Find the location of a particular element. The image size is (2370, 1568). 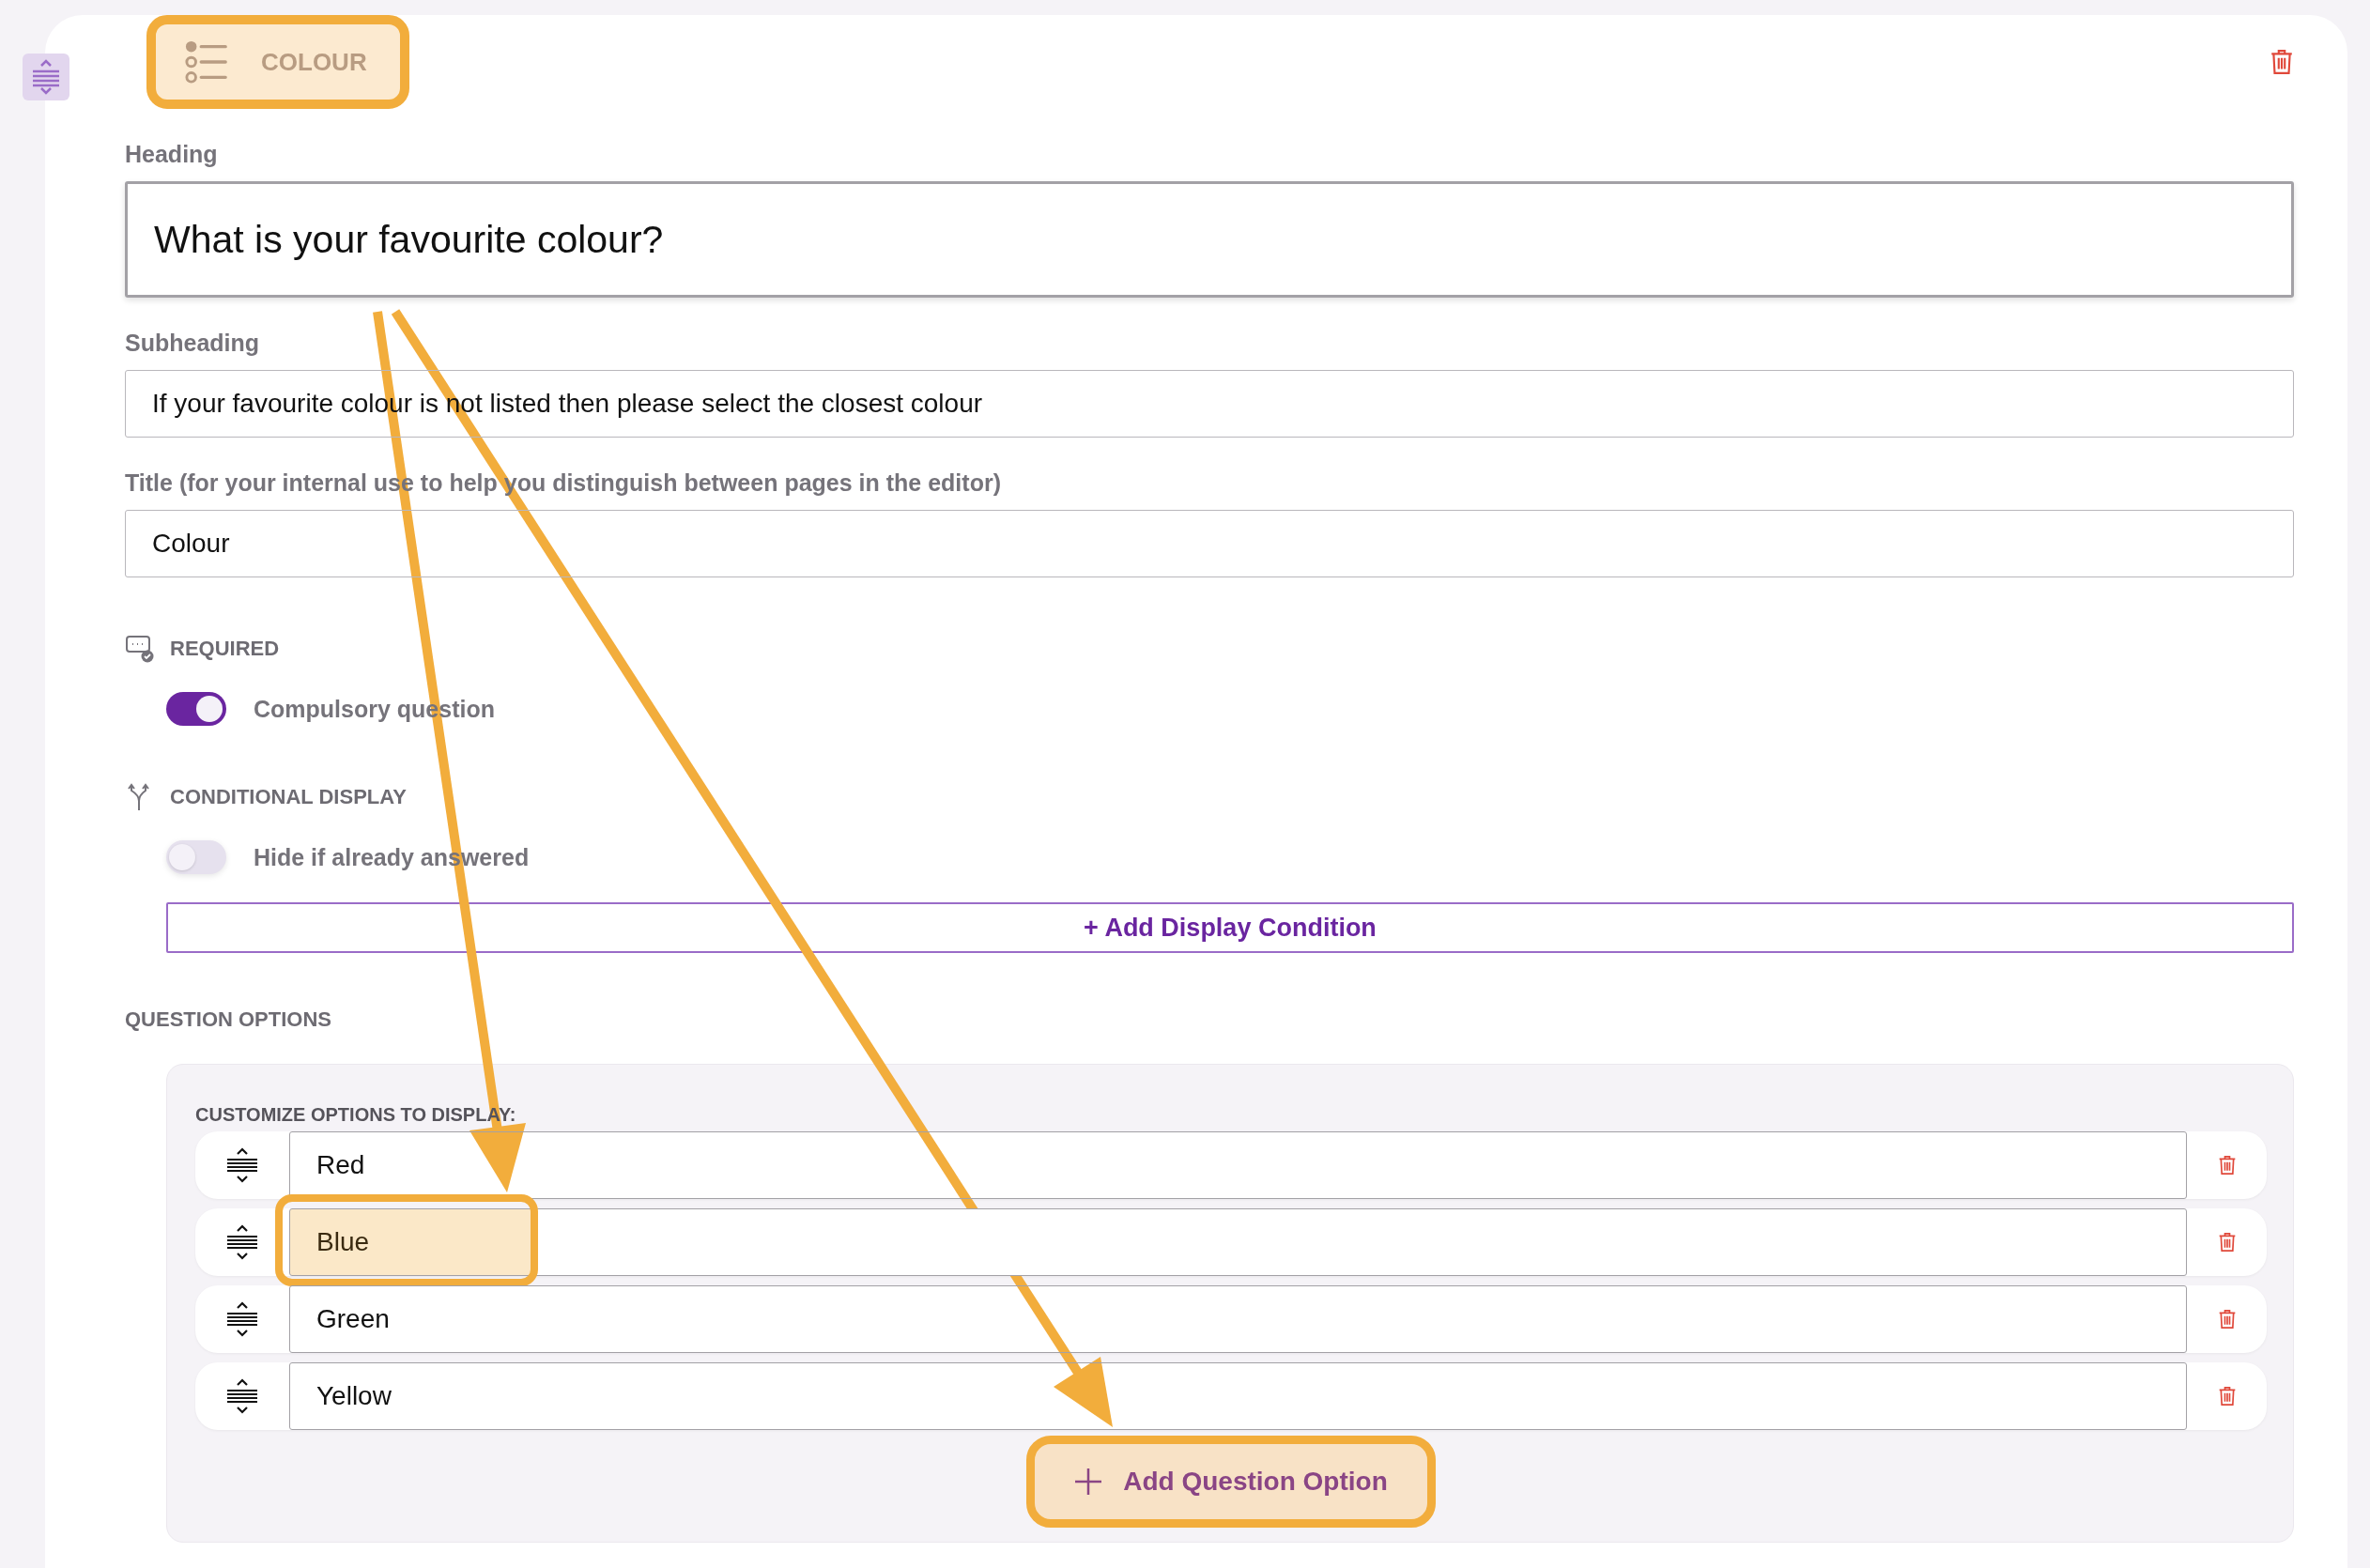

text-field: What is your favourite colour? is located at coordinates (1209, 240).